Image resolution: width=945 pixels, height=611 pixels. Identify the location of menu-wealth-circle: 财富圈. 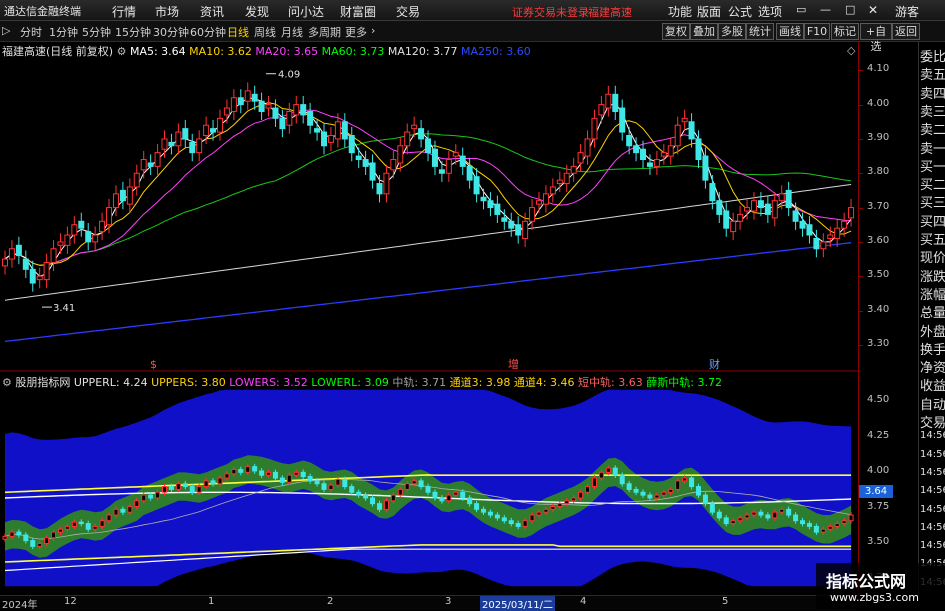
(358, 11).